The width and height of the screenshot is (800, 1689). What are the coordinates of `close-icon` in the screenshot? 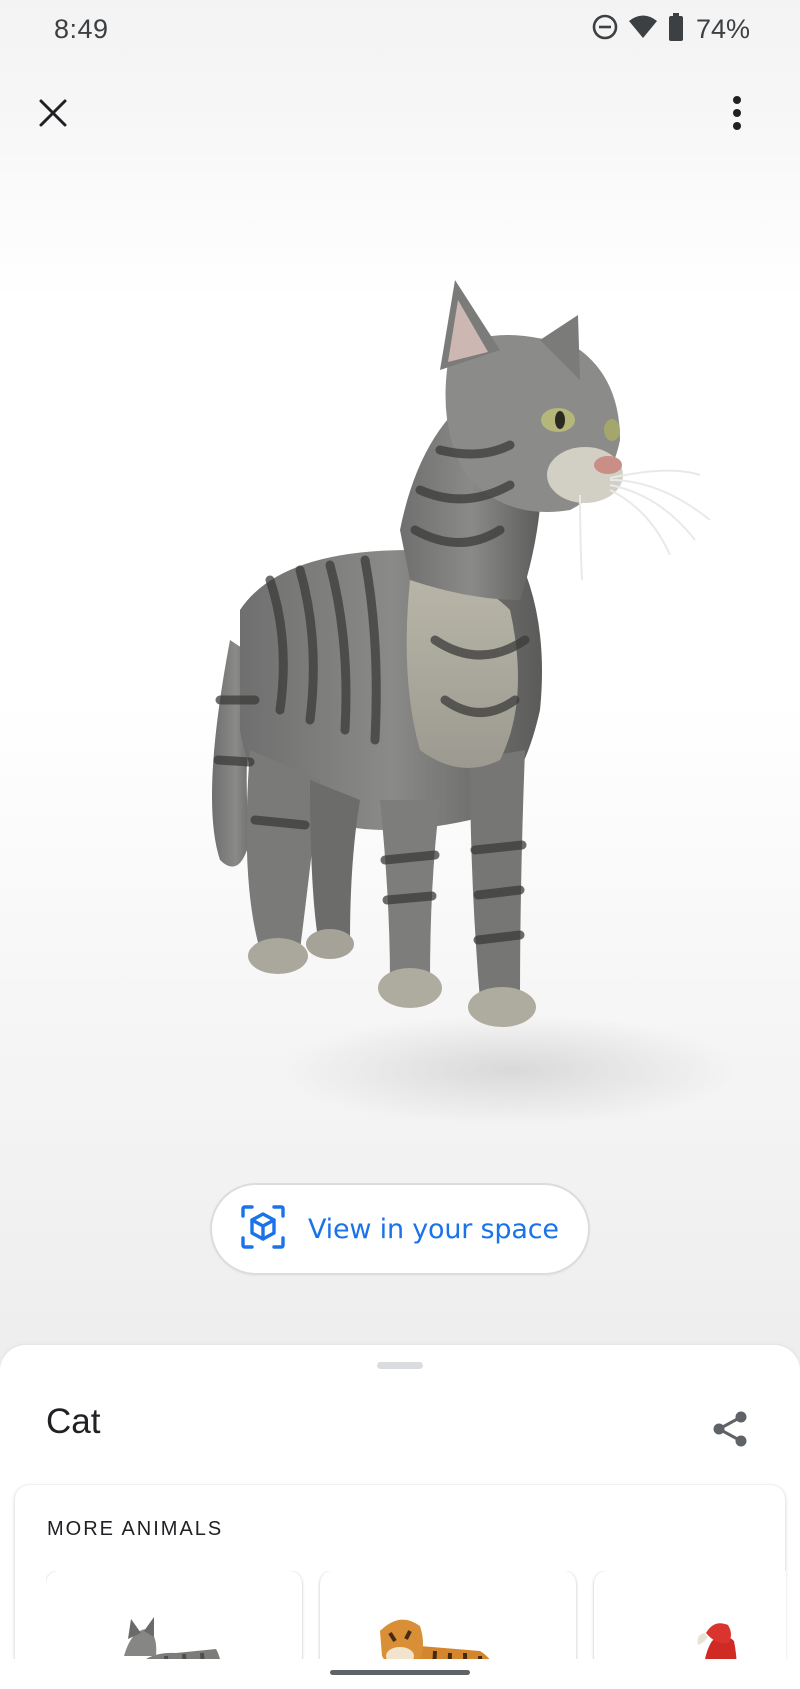 It's located at (53, 115).